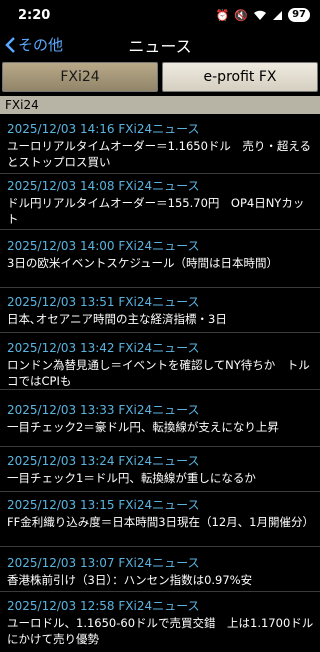 The width and height of the screenshot is (320, 652). What do you see at coordinates (103, 129) in the screenshot?
I see `news-meta: 2025/12/03 14:16 FXi24ニュース` at bounding box center [103, 129].